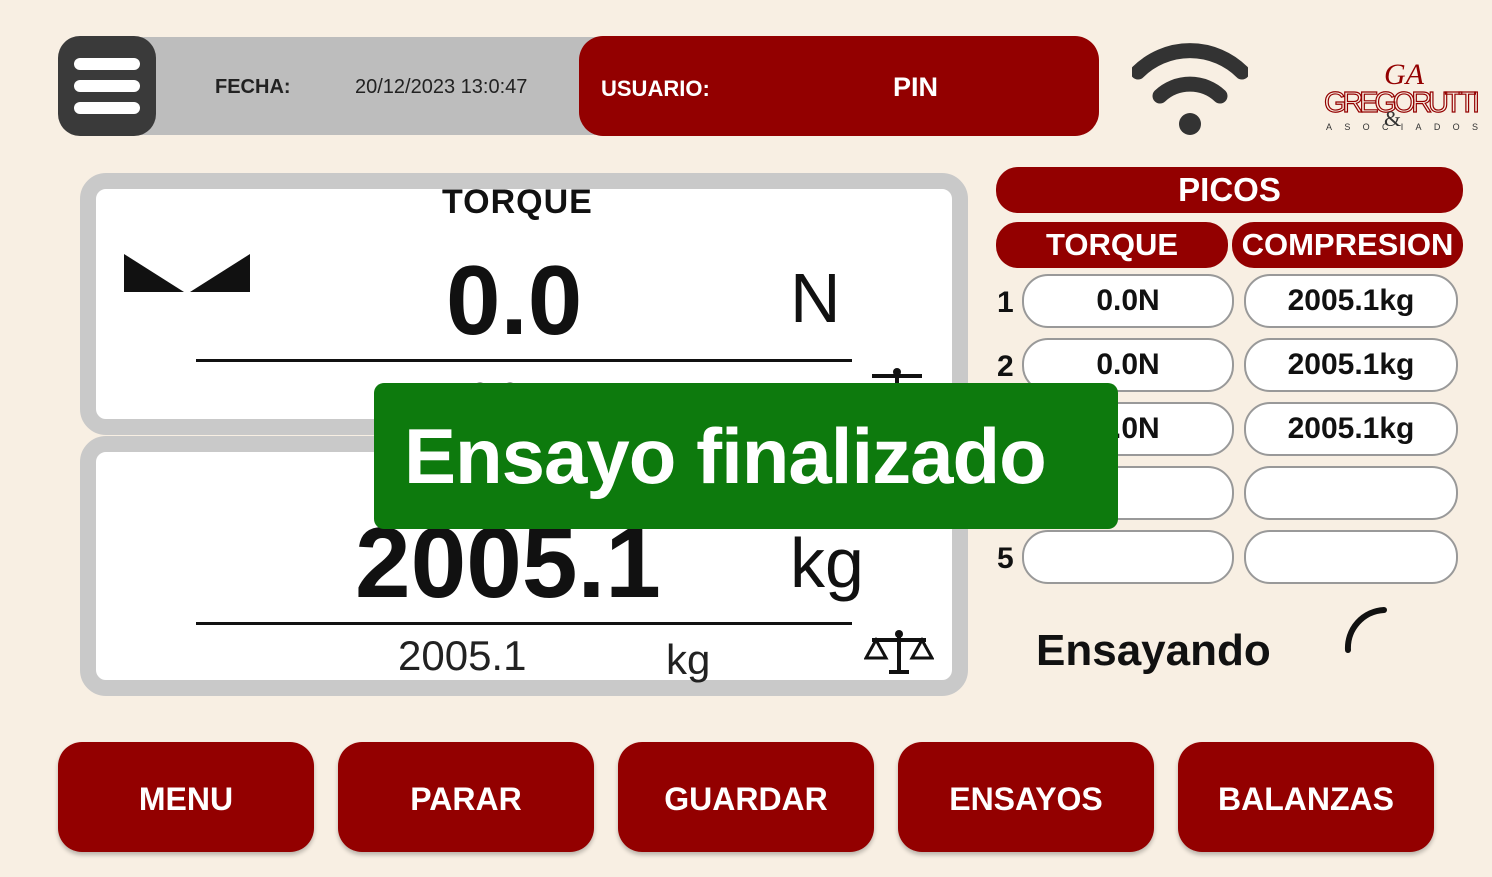 The image size is (1492, 877). I want to click on row-number: 2, so click(1005, 366).